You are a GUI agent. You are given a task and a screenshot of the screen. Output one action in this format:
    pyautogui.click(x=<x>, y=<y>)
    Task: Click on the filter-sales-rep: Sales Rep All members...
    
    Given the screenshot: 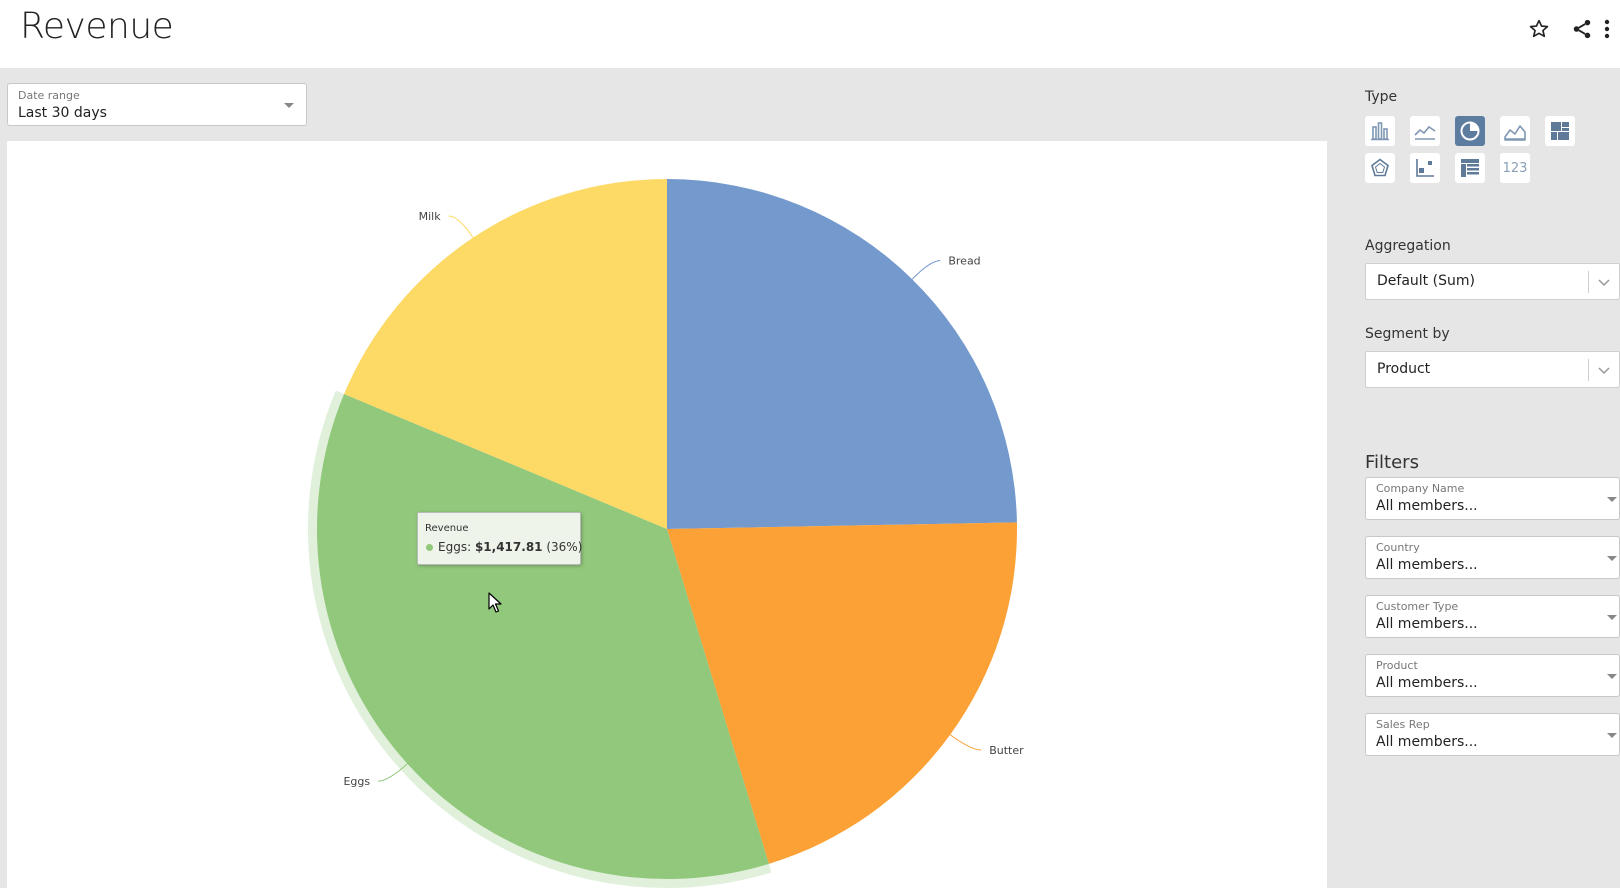 What is the action you would take?
    pyautogui.click(x=1492, y=734)
    